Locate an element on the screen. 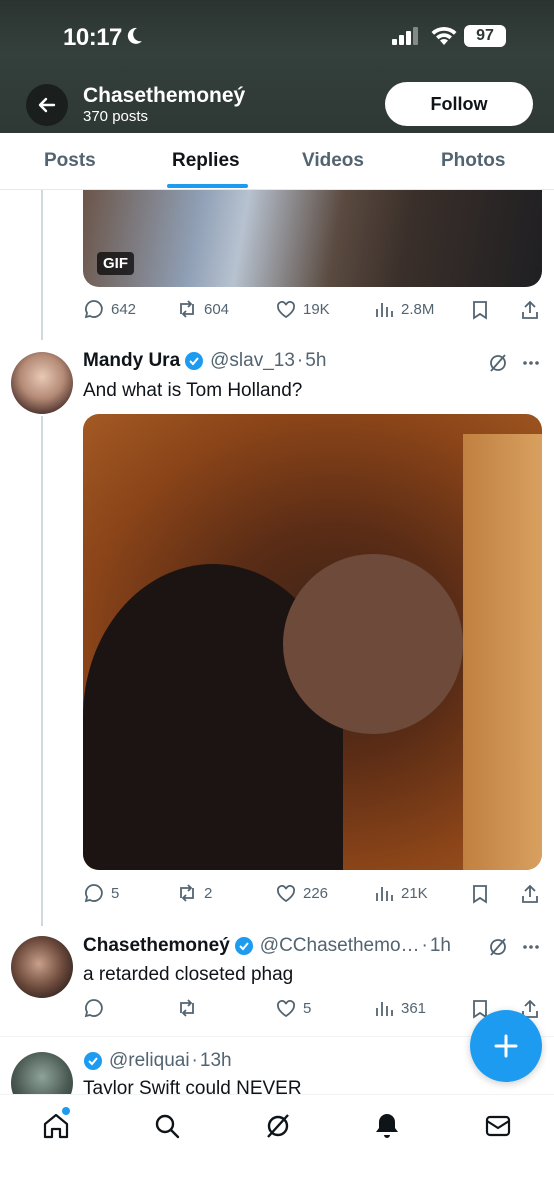 The image size is (554, 1200). author-name: Chasethemoneý is located at coordinates (156, 946).